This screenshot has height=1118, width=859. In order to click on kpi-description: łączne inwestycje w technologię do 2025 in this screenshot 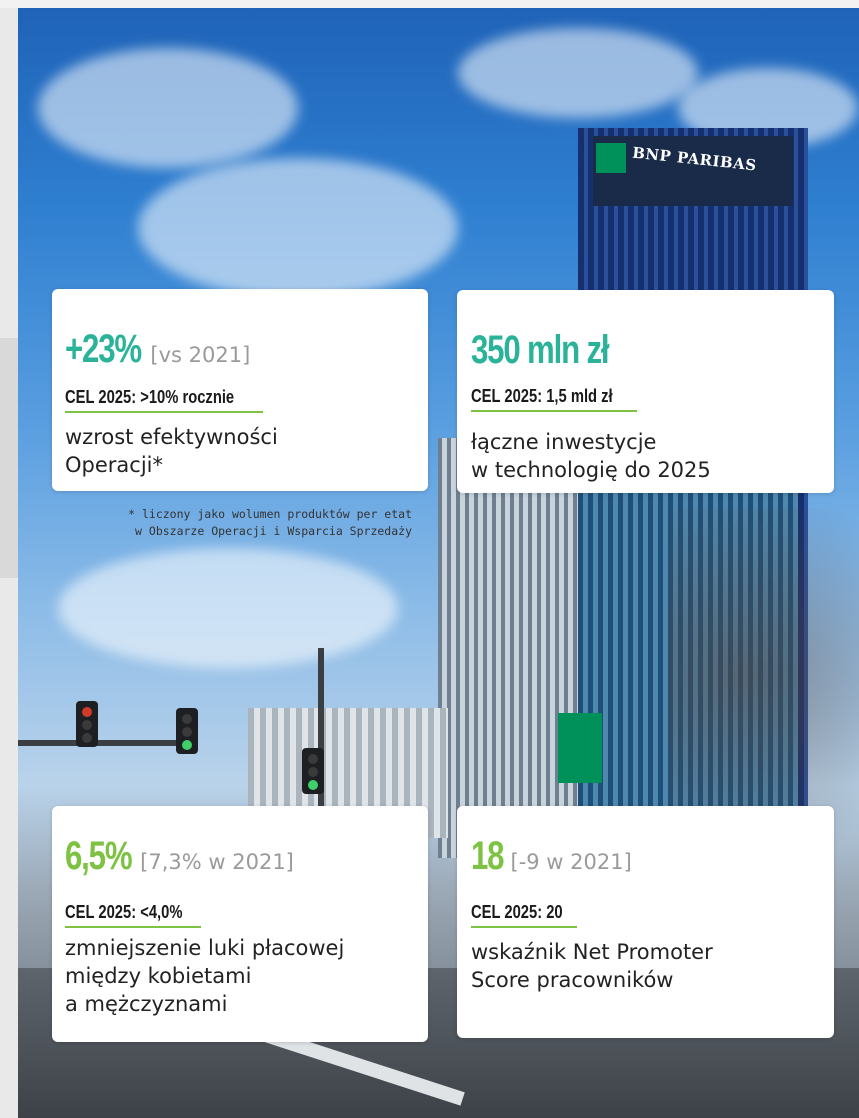, I will do `click(591, 456)`.